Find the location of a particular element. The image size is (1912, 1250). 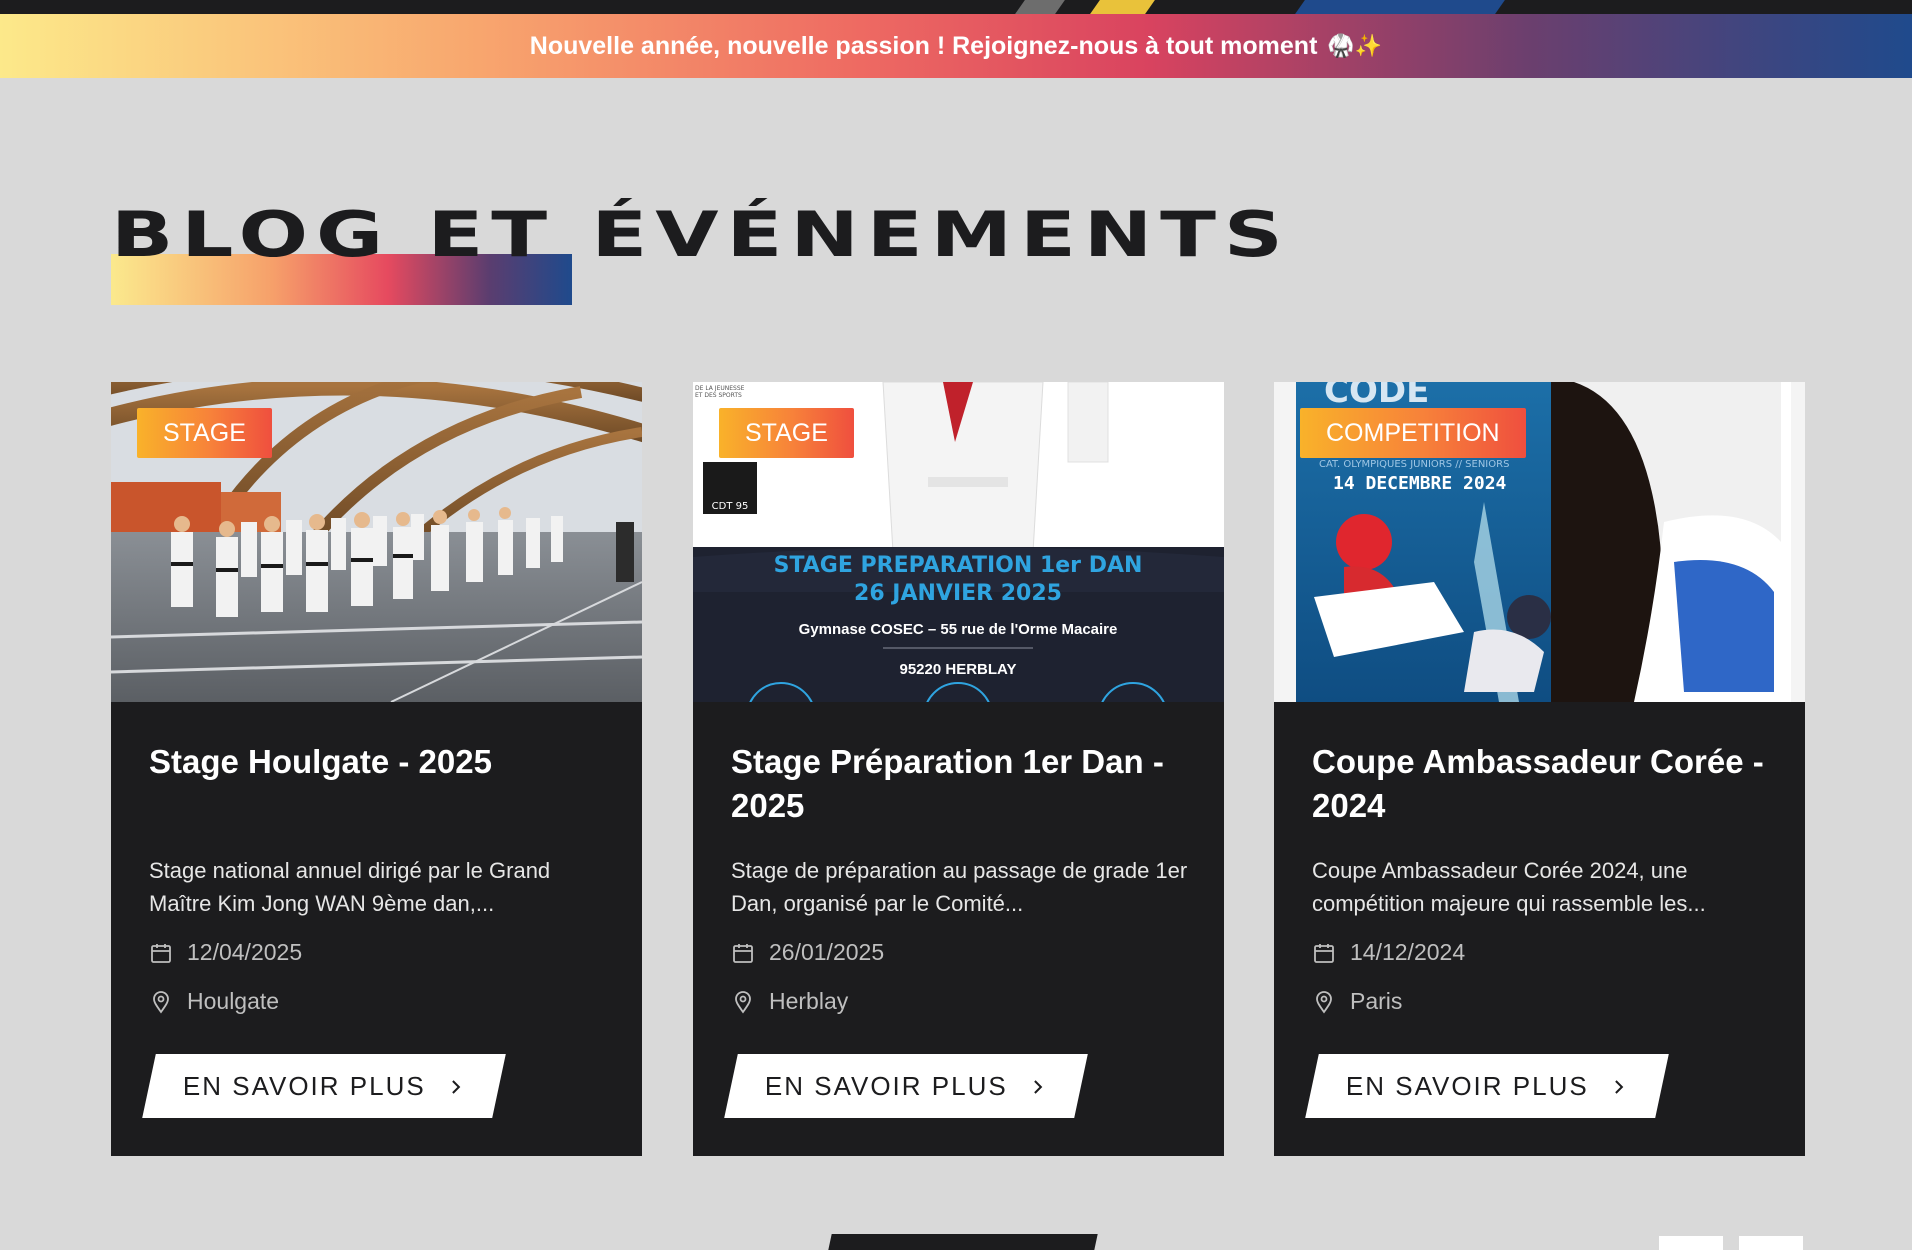

card-location: Paris is located at coordinates (1357, 1001).